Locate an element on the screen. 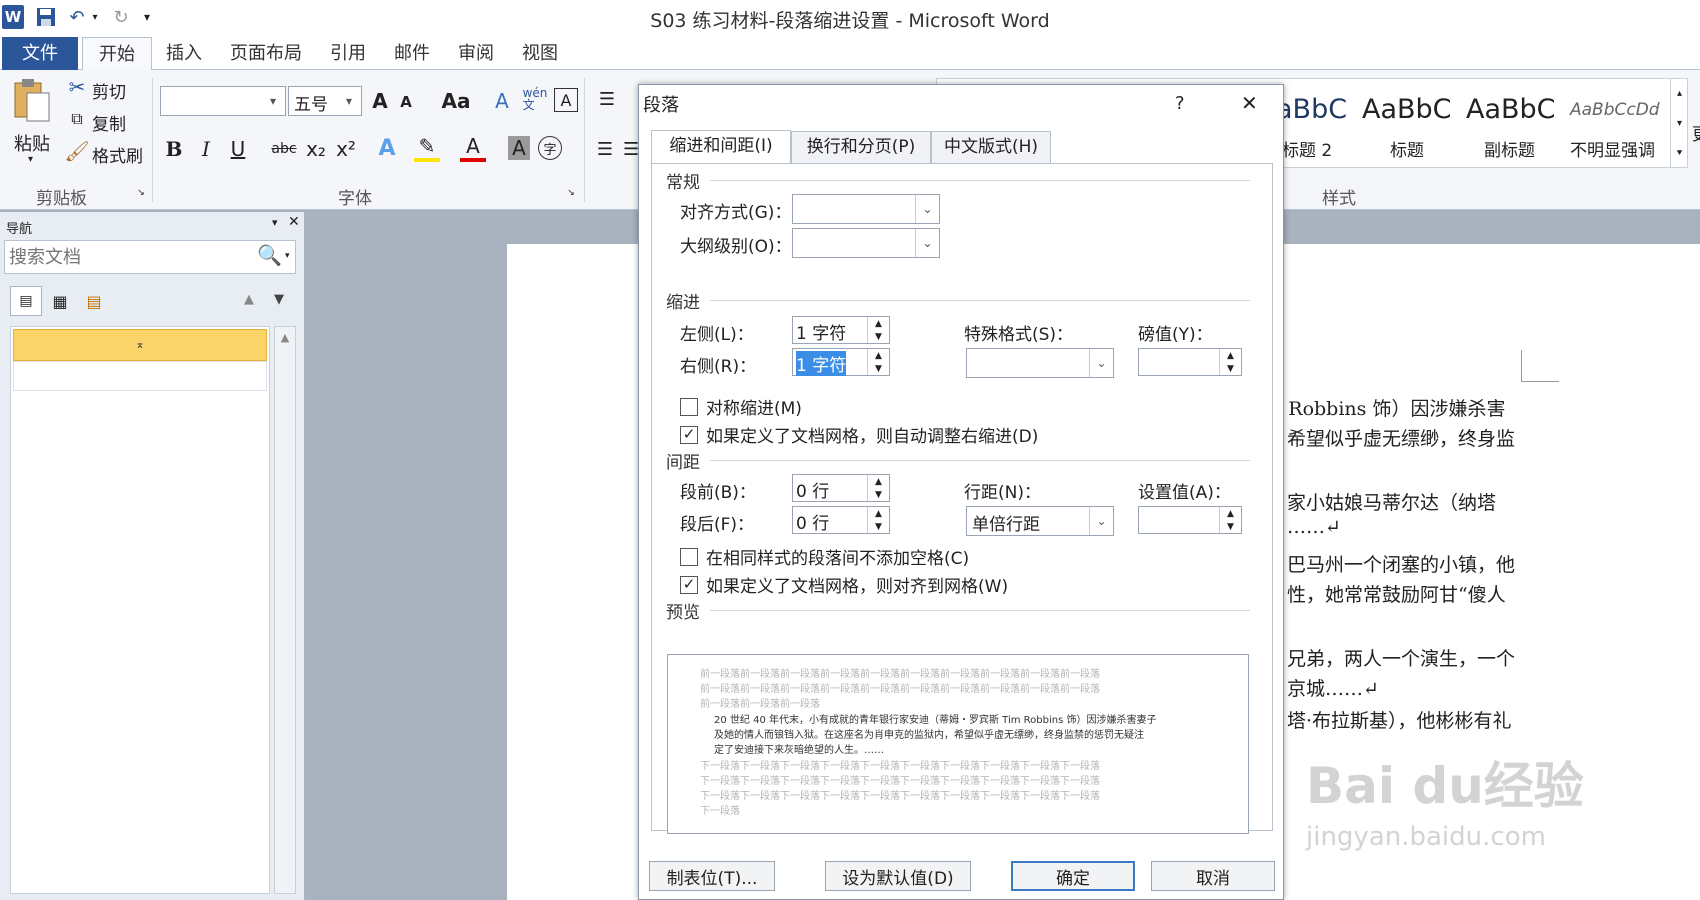  nav-search-box: 🔍 ▾ is located at coordinates (150, 257).